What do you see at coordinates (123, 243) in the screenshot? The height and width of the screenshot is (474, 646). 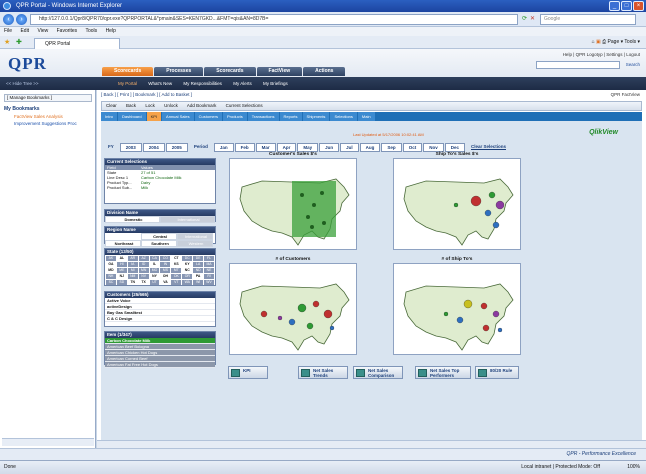 I see `region-item: Northeast` at bounding box center [123, 243].